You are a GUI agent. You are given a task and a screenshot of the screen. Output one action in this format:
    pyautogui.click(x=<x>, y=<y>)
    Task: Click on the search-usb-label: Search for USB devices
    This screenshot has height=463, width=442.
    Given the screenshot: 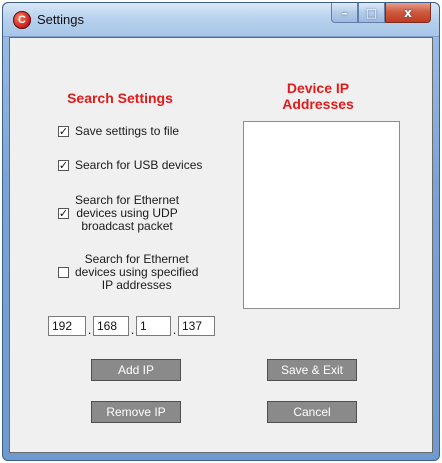 What is the action you would take?
    pyautogui.click(x=139, y=165)
    